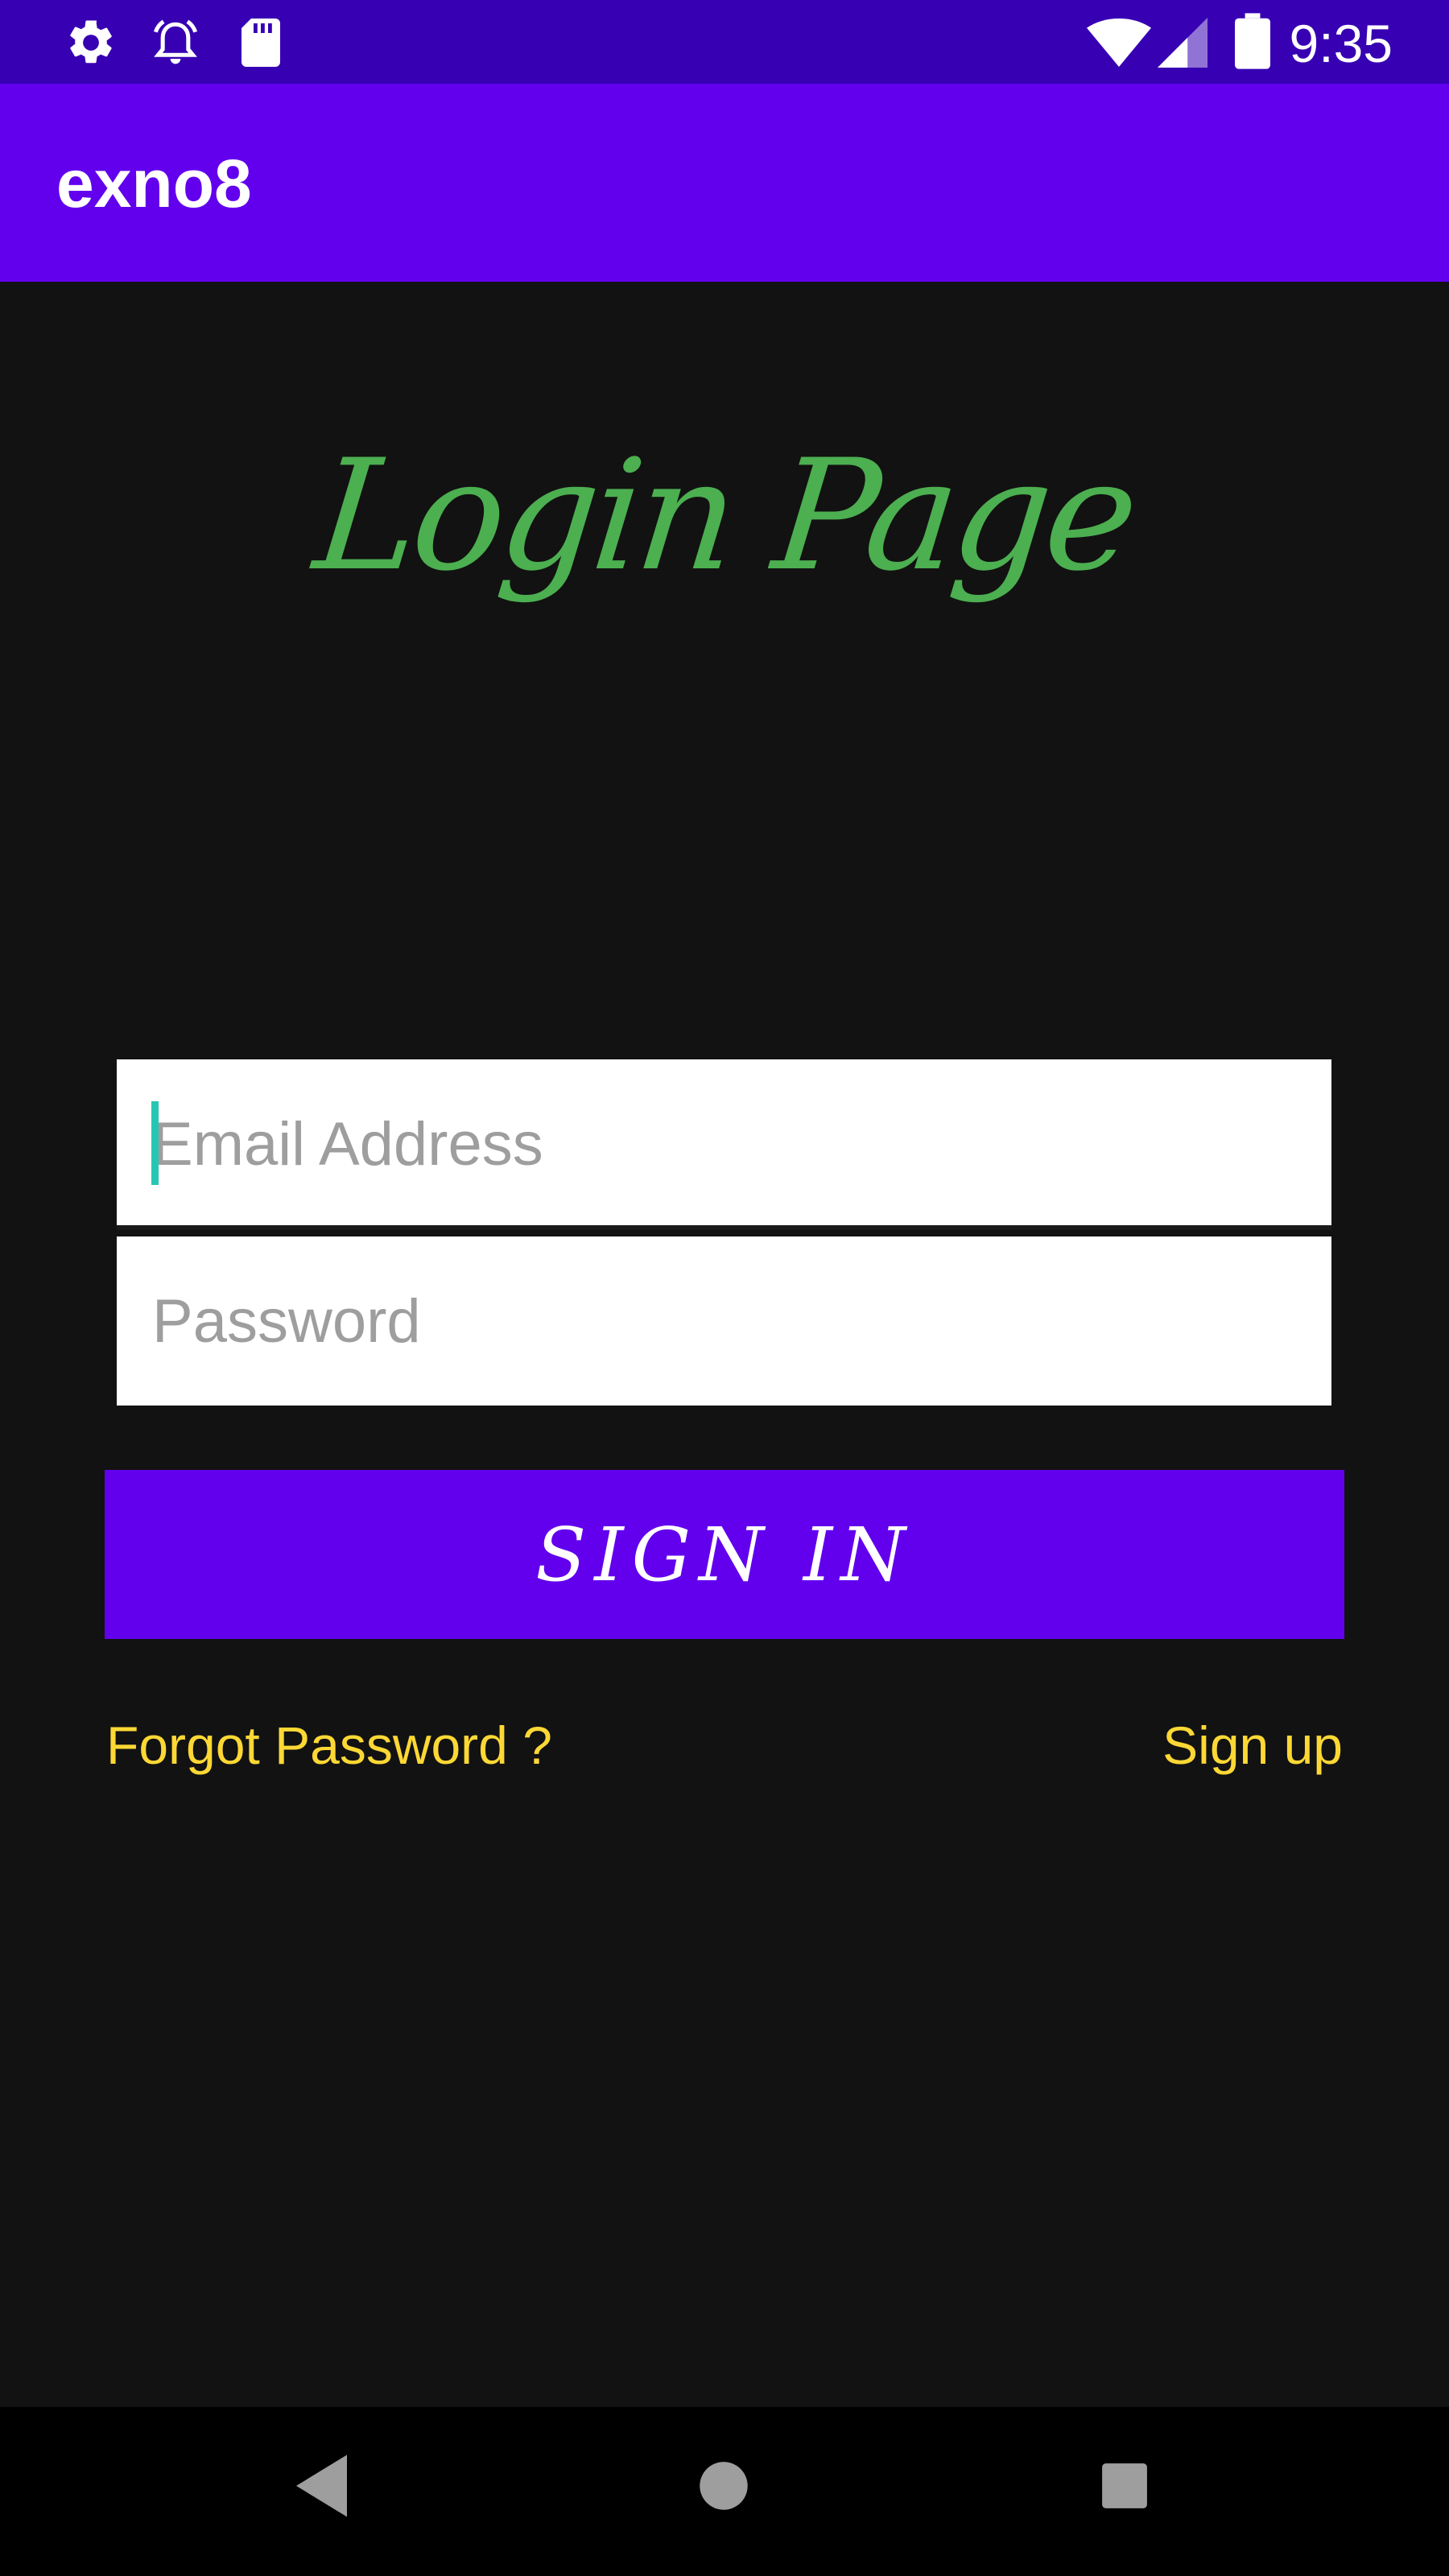 The height and width of the screenshot is (2576, 1449). What do you see at coordinates (724, 516) in the screenshot?
I see `login-heading: Login Page` at bounding box center [724, 516].